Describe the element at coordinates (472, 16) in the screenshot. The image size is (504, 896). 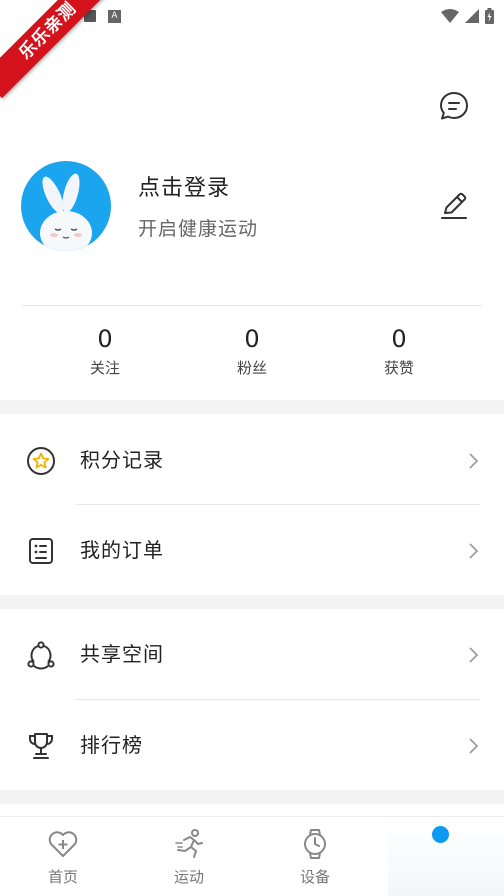
I see `signal-icon` at that location.